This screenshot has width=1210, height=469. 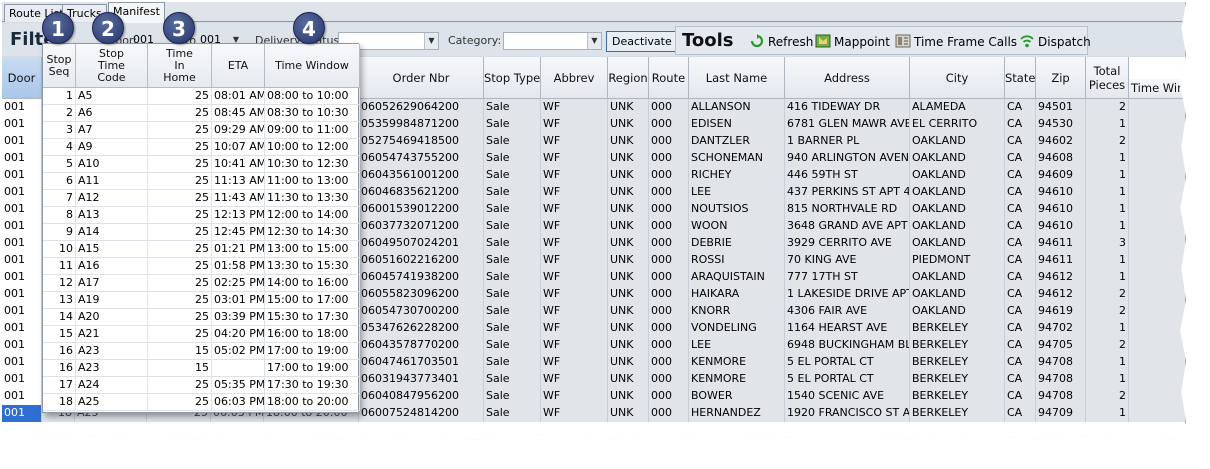 What do you see at coordinates (238, 368) in the screenshot?
I see `popup-cell-eta` at bounding box center [238, 368].